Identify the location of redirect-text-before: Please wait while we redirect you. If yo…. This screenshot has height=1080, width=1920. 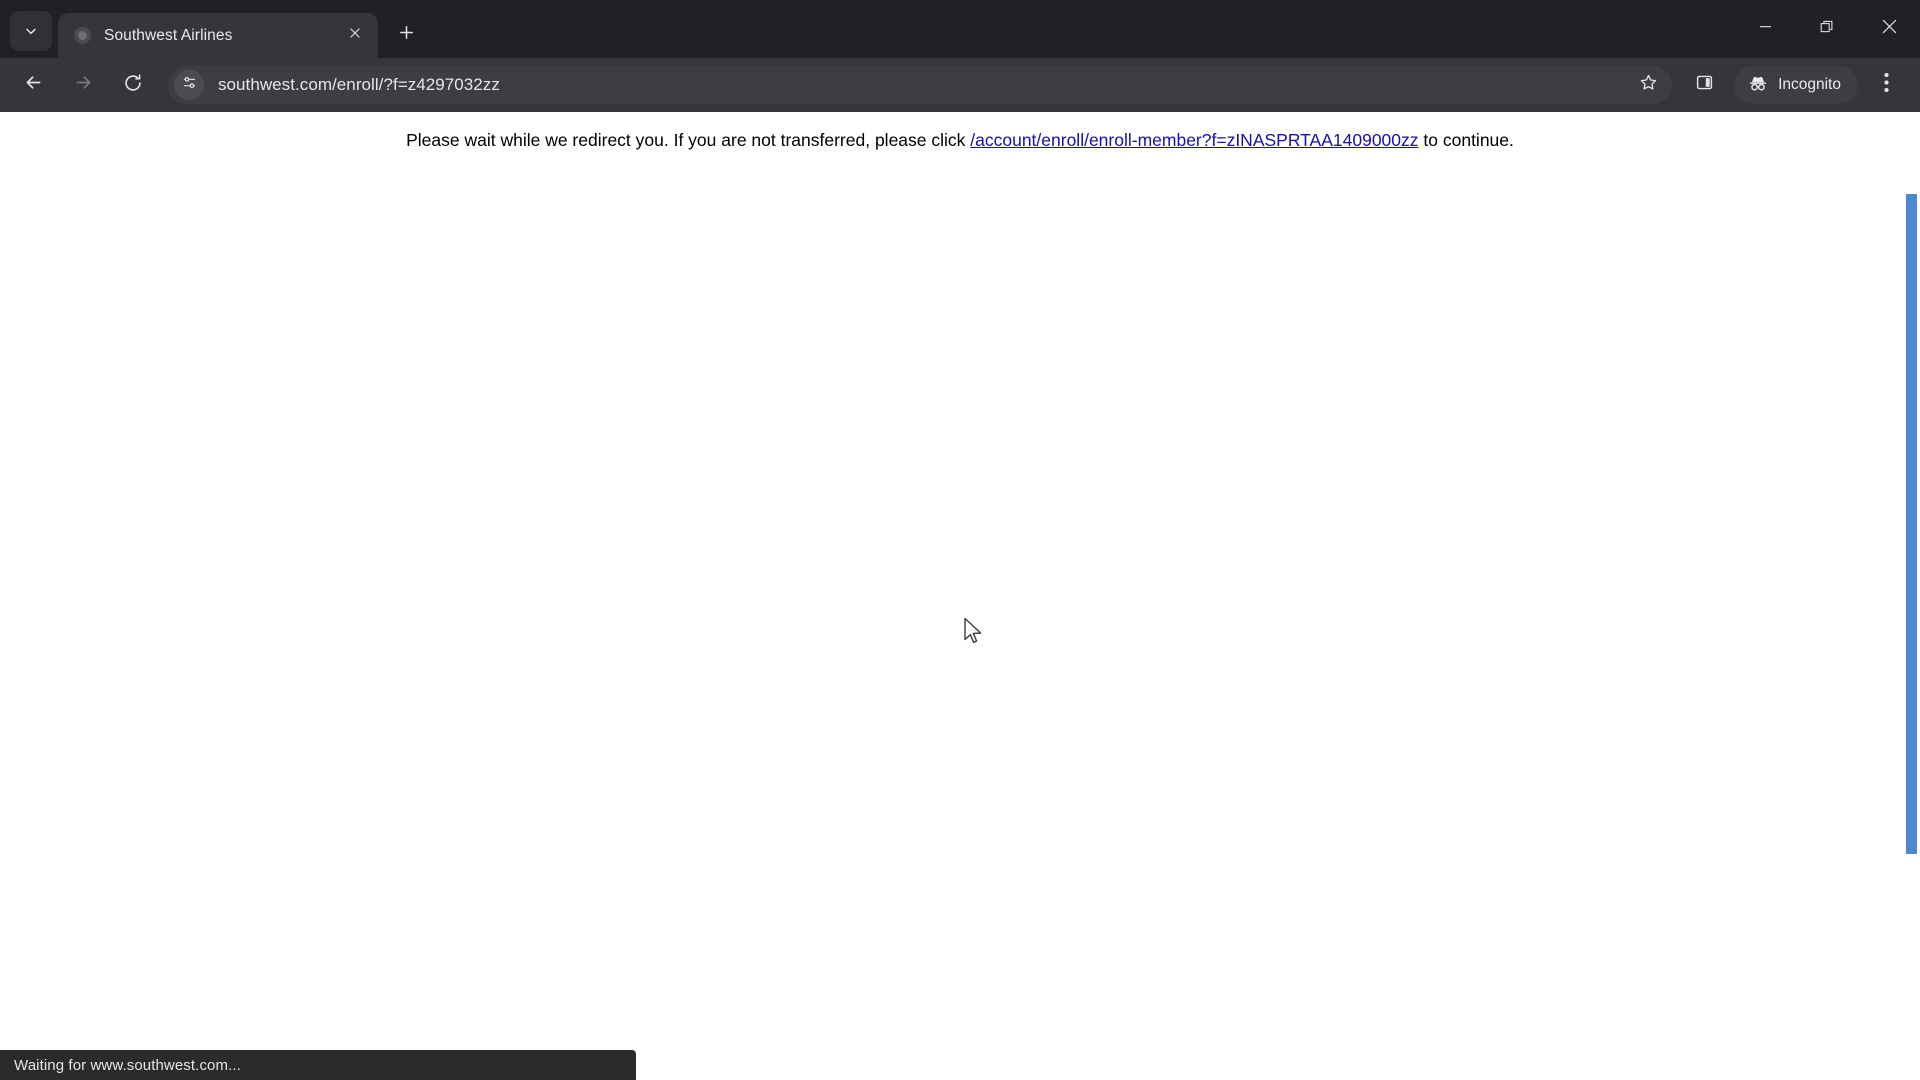
(688, 140).